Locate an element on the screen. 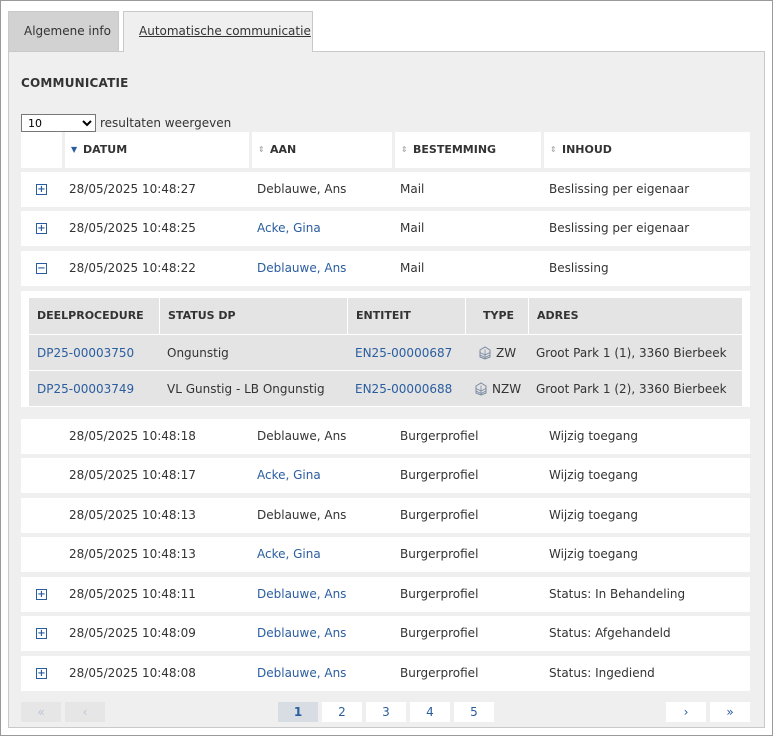  cell-inhoud: Status: In Behandeling is located at coordinates (617, 594).